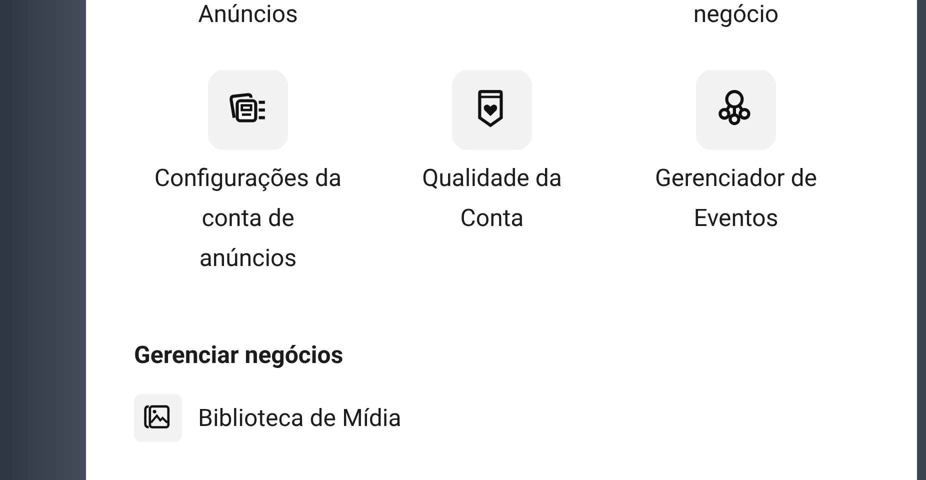 The image size is (926, 480). Describe the element at coordinates (158, 418) in the screenshot. I see `item-tile` at that location.